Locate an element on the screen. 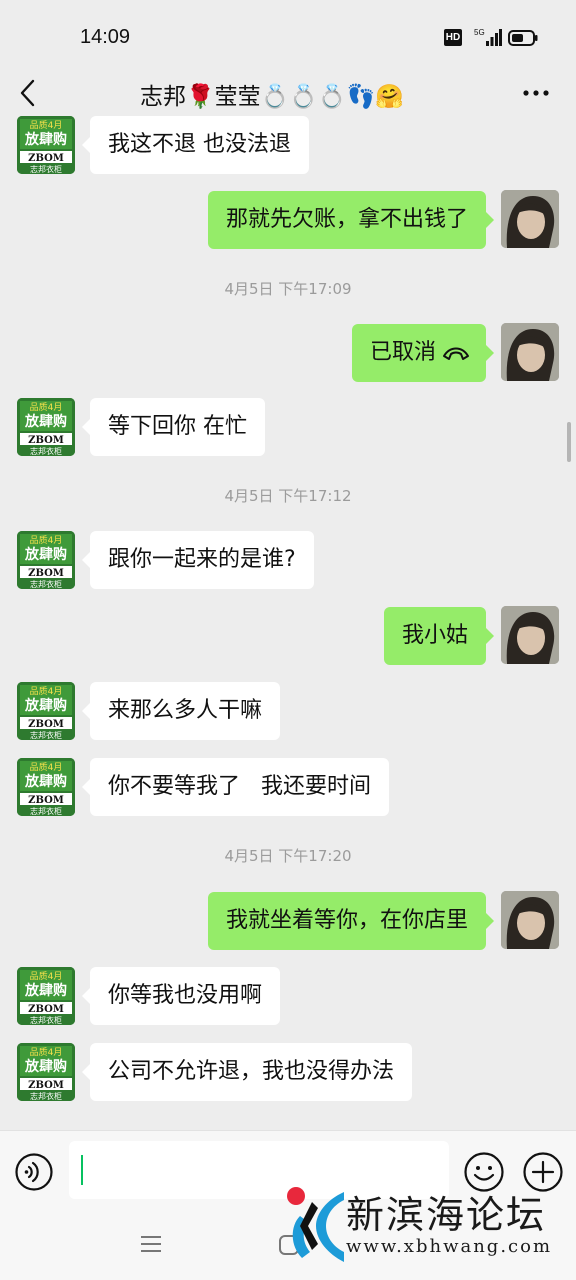  timestamp: 4月5日 下午17:20 is located at coordinates (288, 856).